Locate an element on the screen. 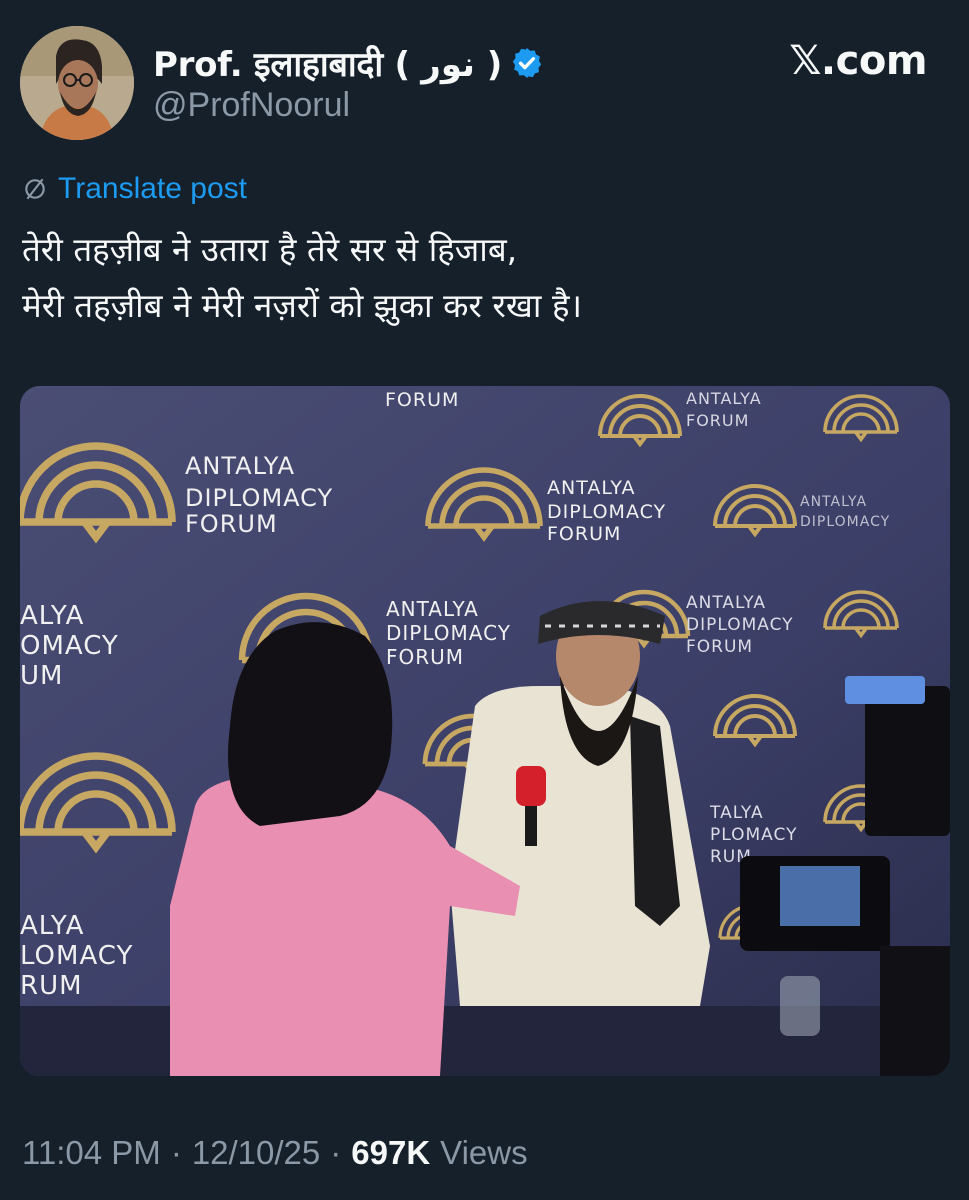  svg-text: TALYA is located at coordinates (736, 813).